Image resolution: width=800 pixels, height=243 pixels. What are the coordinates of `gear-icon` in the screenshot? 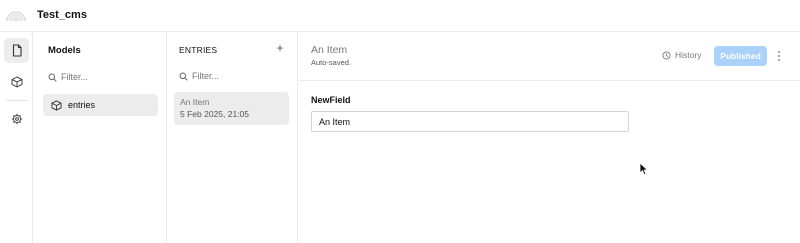 It's located at (16, 118).